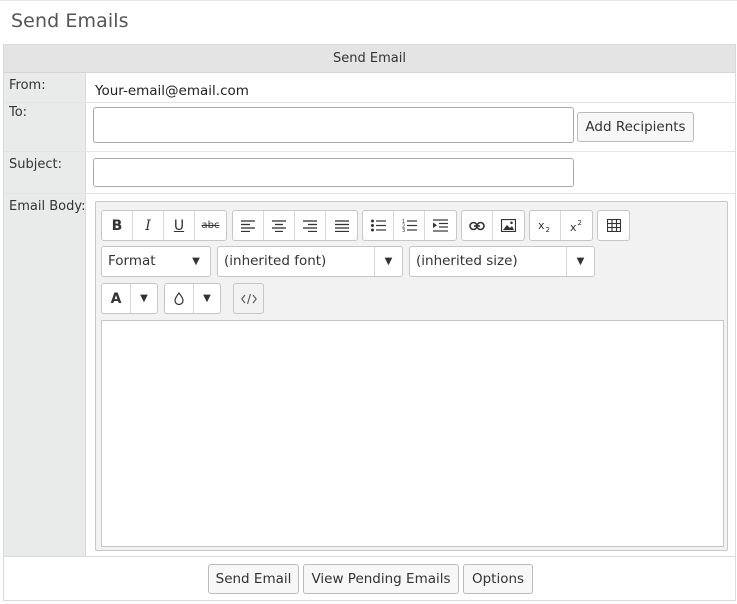  I want to click on background-color-picker: ▼, so click(192, 298).